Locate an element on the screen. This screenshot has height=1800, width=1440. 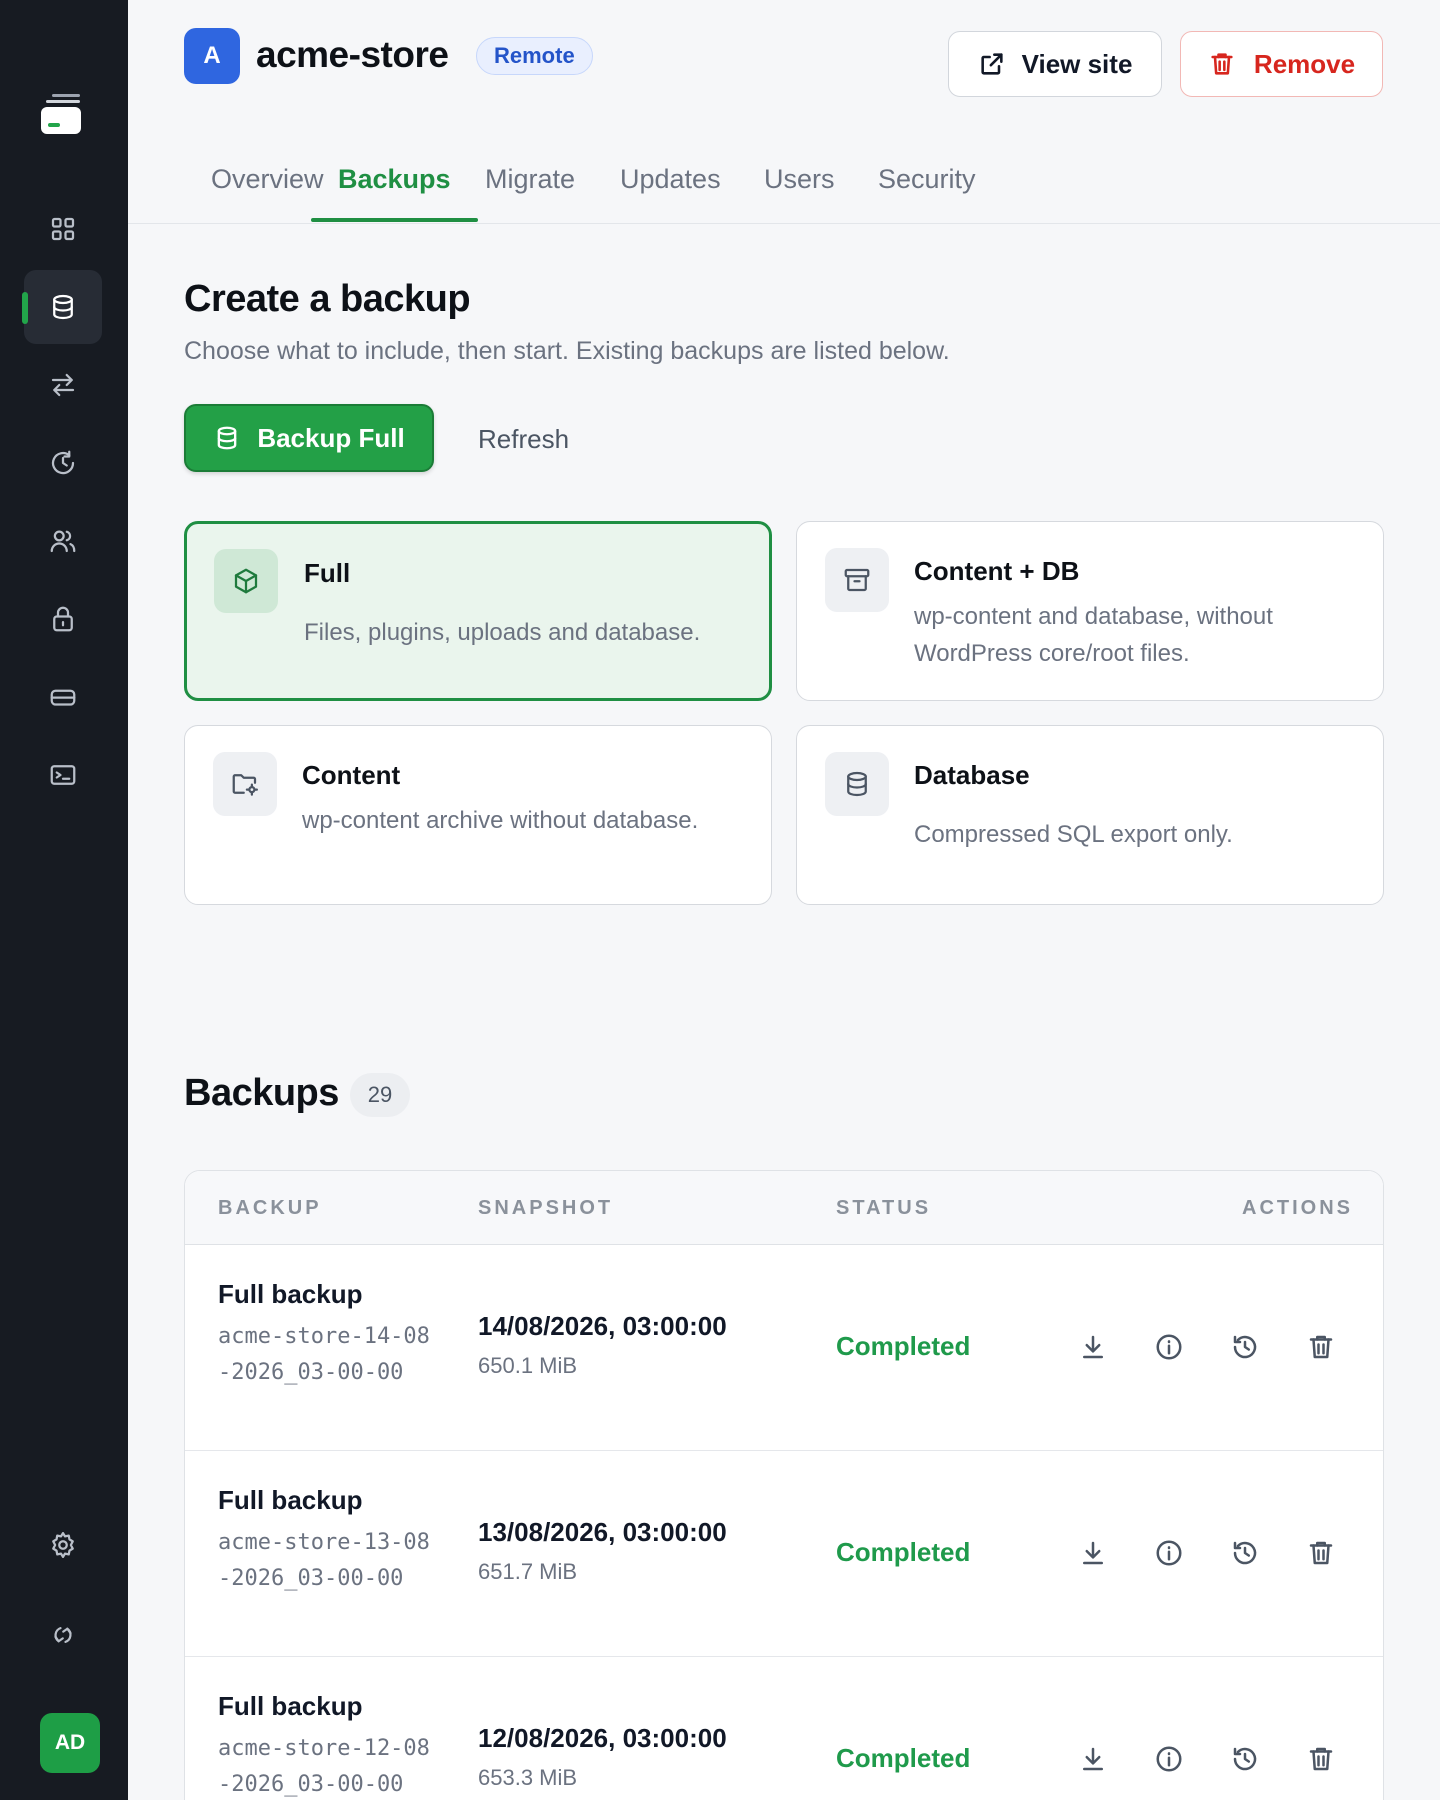
users-icon is located at coordinates (63, 541).